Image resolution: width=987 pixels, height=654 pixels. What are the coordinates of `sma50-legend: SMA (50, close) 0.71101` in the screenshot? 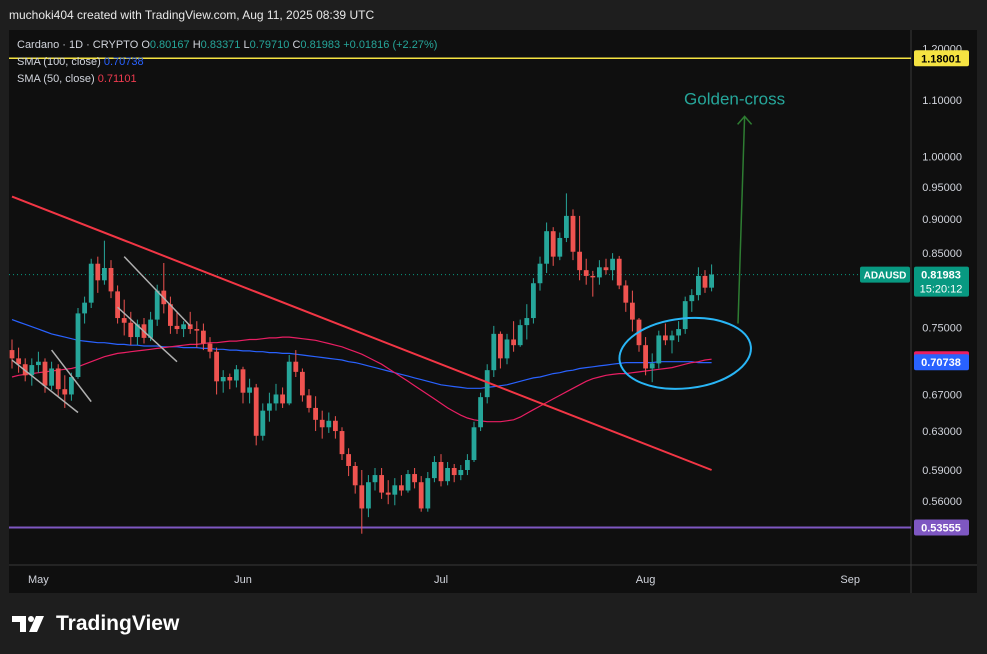 It's located at (227, 79).